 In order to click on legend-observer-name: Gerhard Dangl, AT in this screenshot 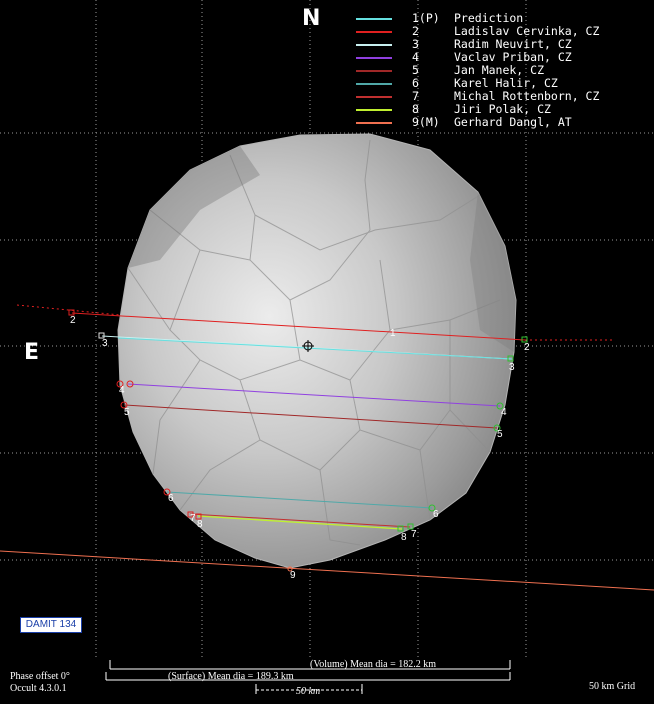, I will do `click(513, 122)`.